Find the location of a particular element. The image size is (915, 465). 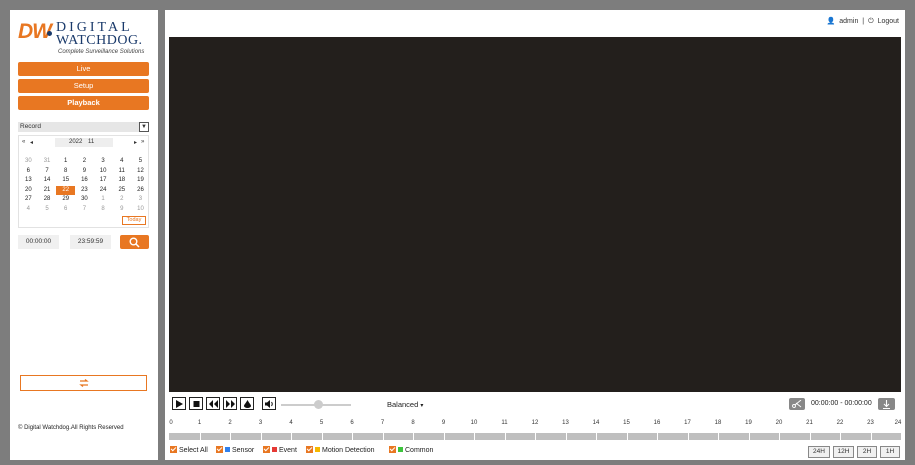

slow-button is located at coordinates (213, 403).